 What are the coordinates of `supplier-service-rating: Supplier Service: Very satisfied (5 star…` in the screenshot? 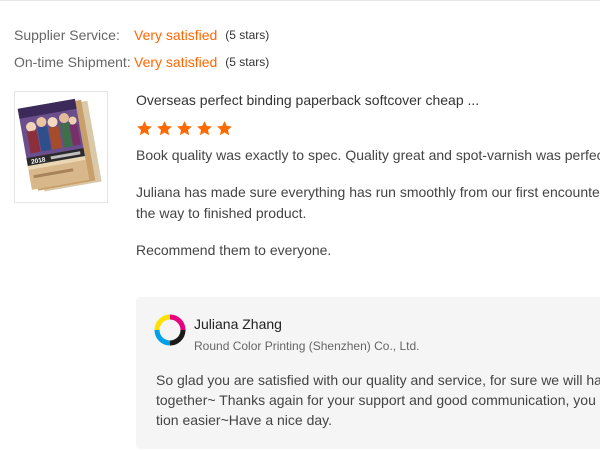 It's located at (141, 35).